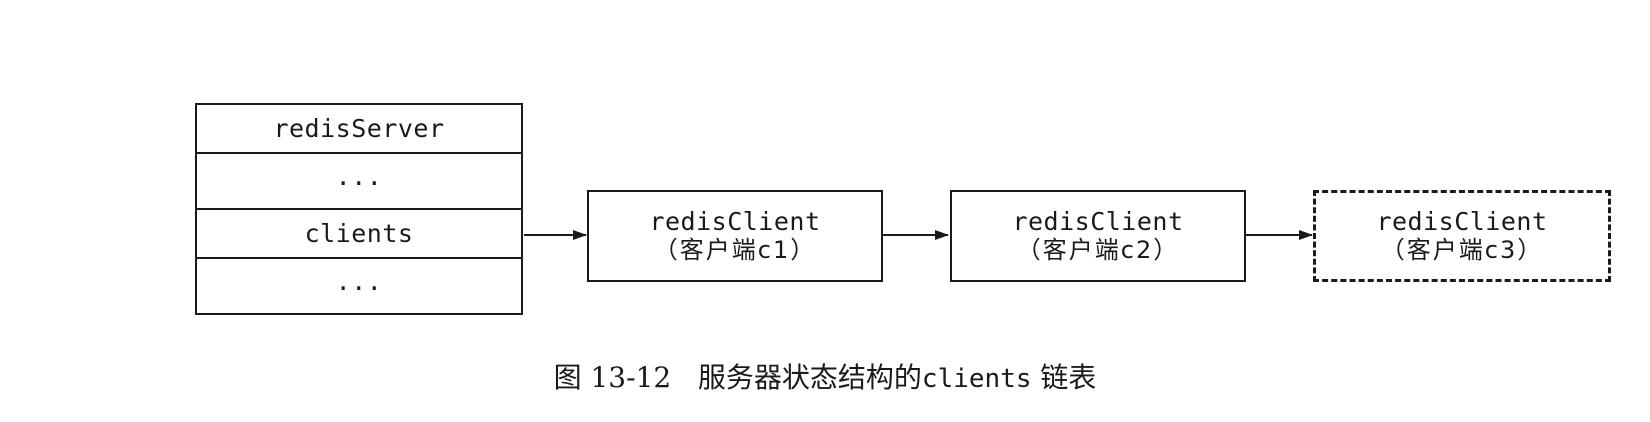  I want to click on caption-text-before: 服务器状态结构的, so click(809, 377).